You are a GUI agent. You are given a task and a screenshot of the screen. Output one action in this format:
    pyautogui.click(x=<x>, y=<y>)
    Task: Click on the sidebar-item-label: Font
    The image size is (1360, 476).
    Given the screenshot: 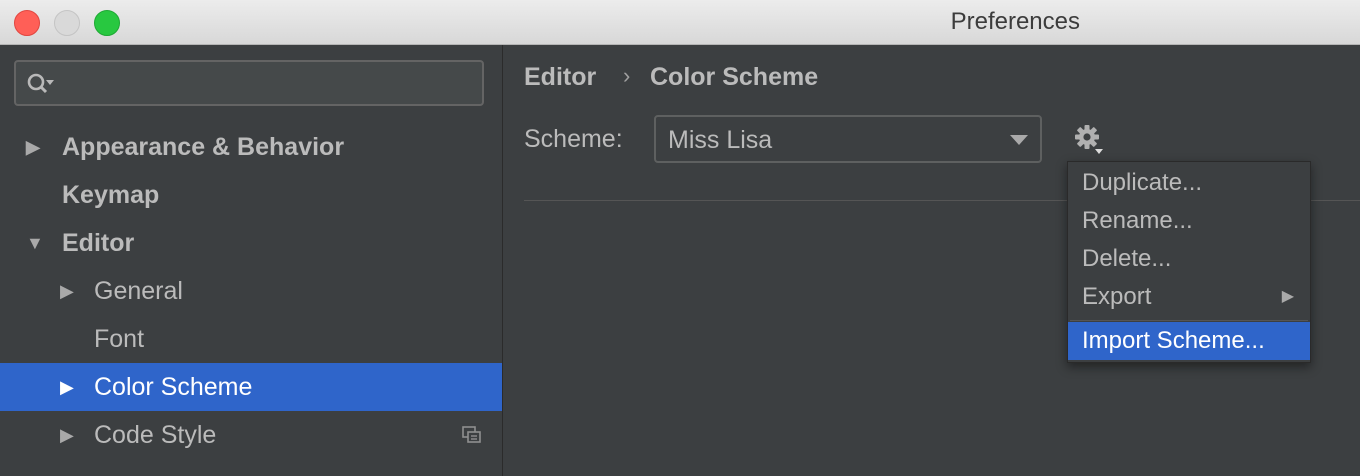 What is the action you would take?
    pyautogui.click(x=119, y=339)
    